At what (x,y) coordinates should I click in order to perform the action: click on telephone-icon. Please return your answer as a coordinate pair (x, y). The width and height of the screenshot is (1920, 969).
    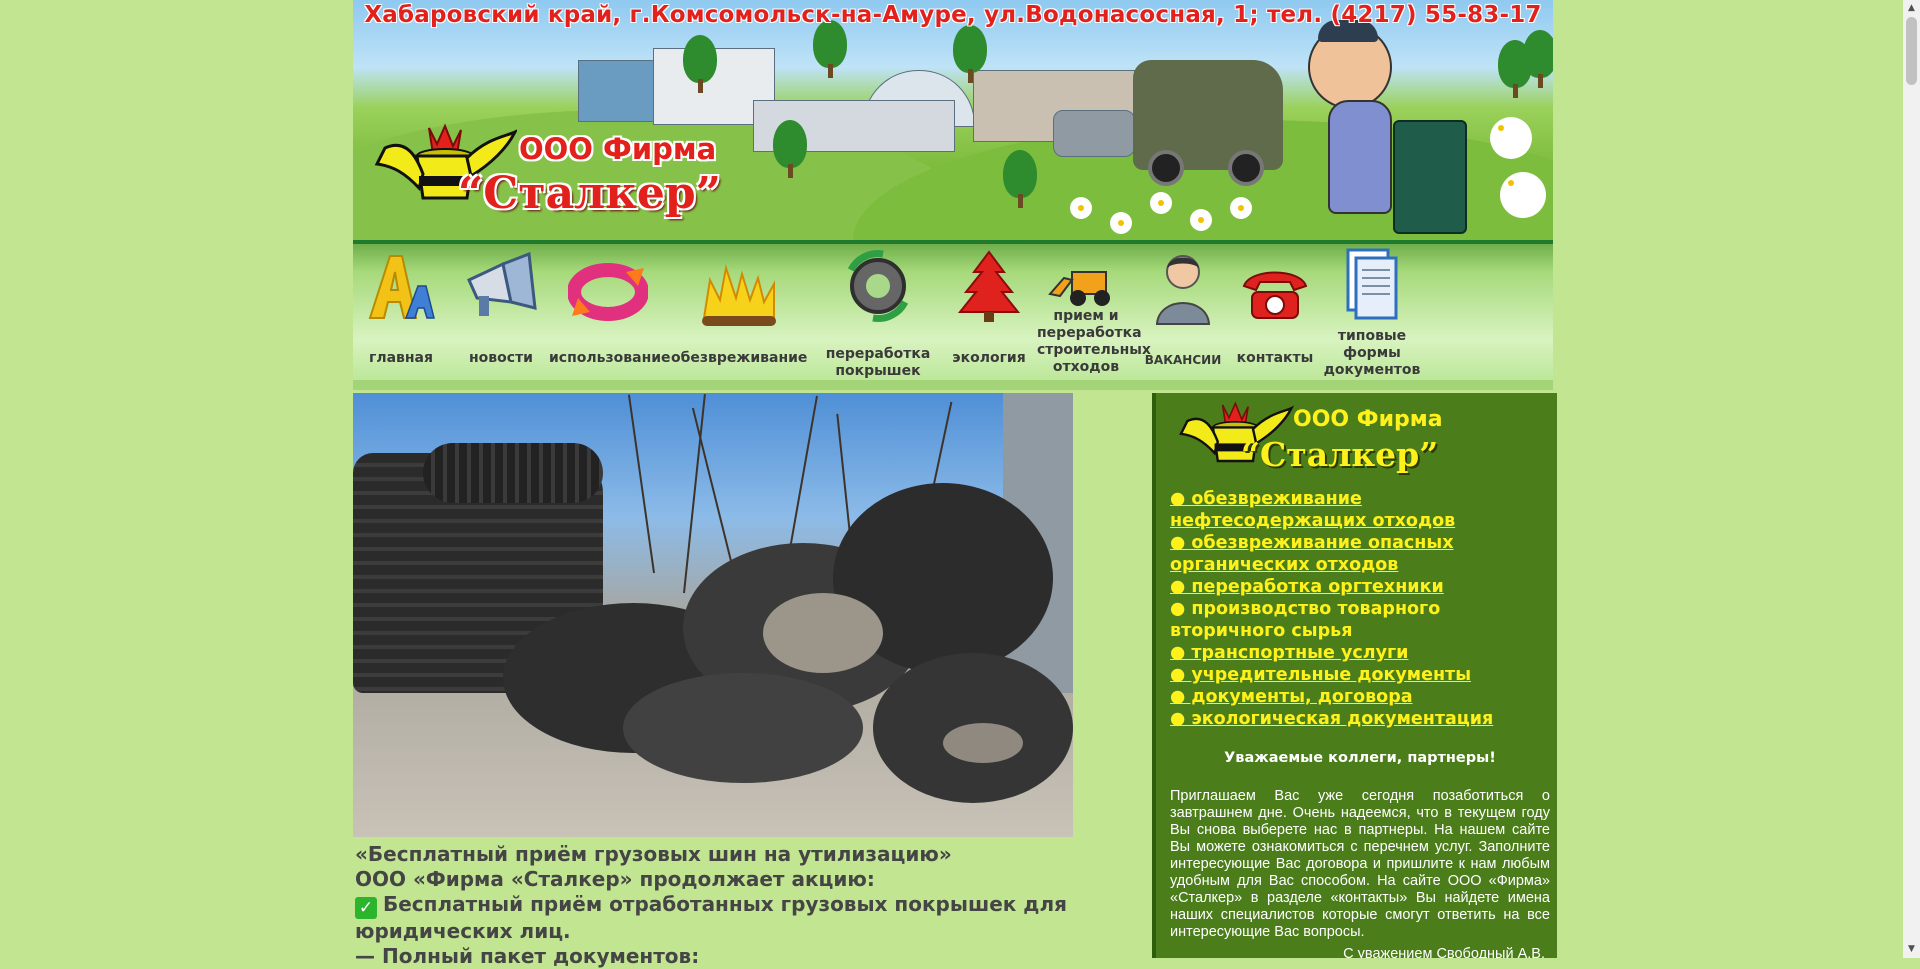
    Looking at the image, I should click on (1275, 295).